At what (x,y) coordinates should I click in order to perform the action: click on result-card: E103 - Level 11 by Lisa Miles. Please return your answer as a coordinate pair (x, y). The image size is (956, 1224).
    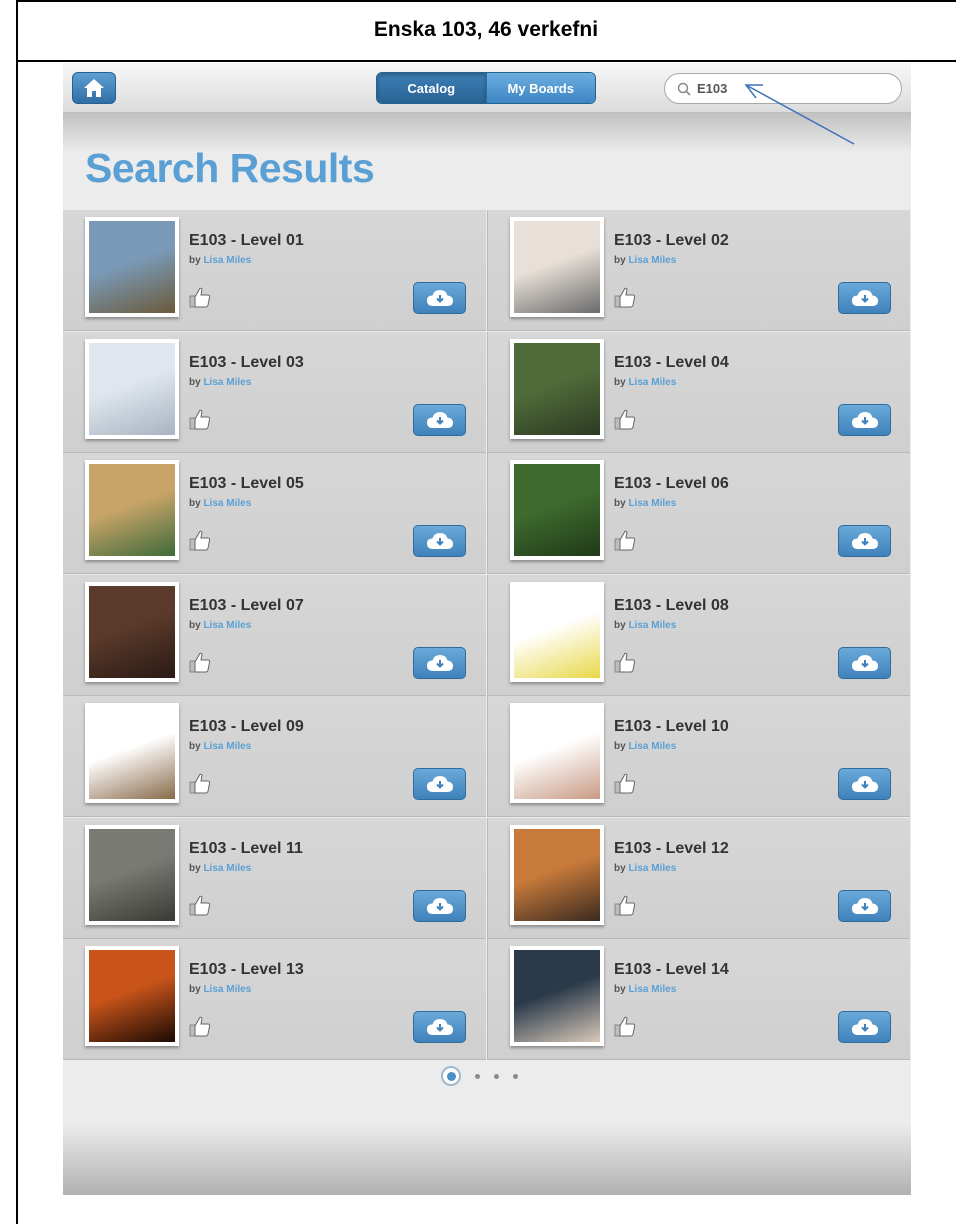
    Looking at the image, I should click on (274, 878).